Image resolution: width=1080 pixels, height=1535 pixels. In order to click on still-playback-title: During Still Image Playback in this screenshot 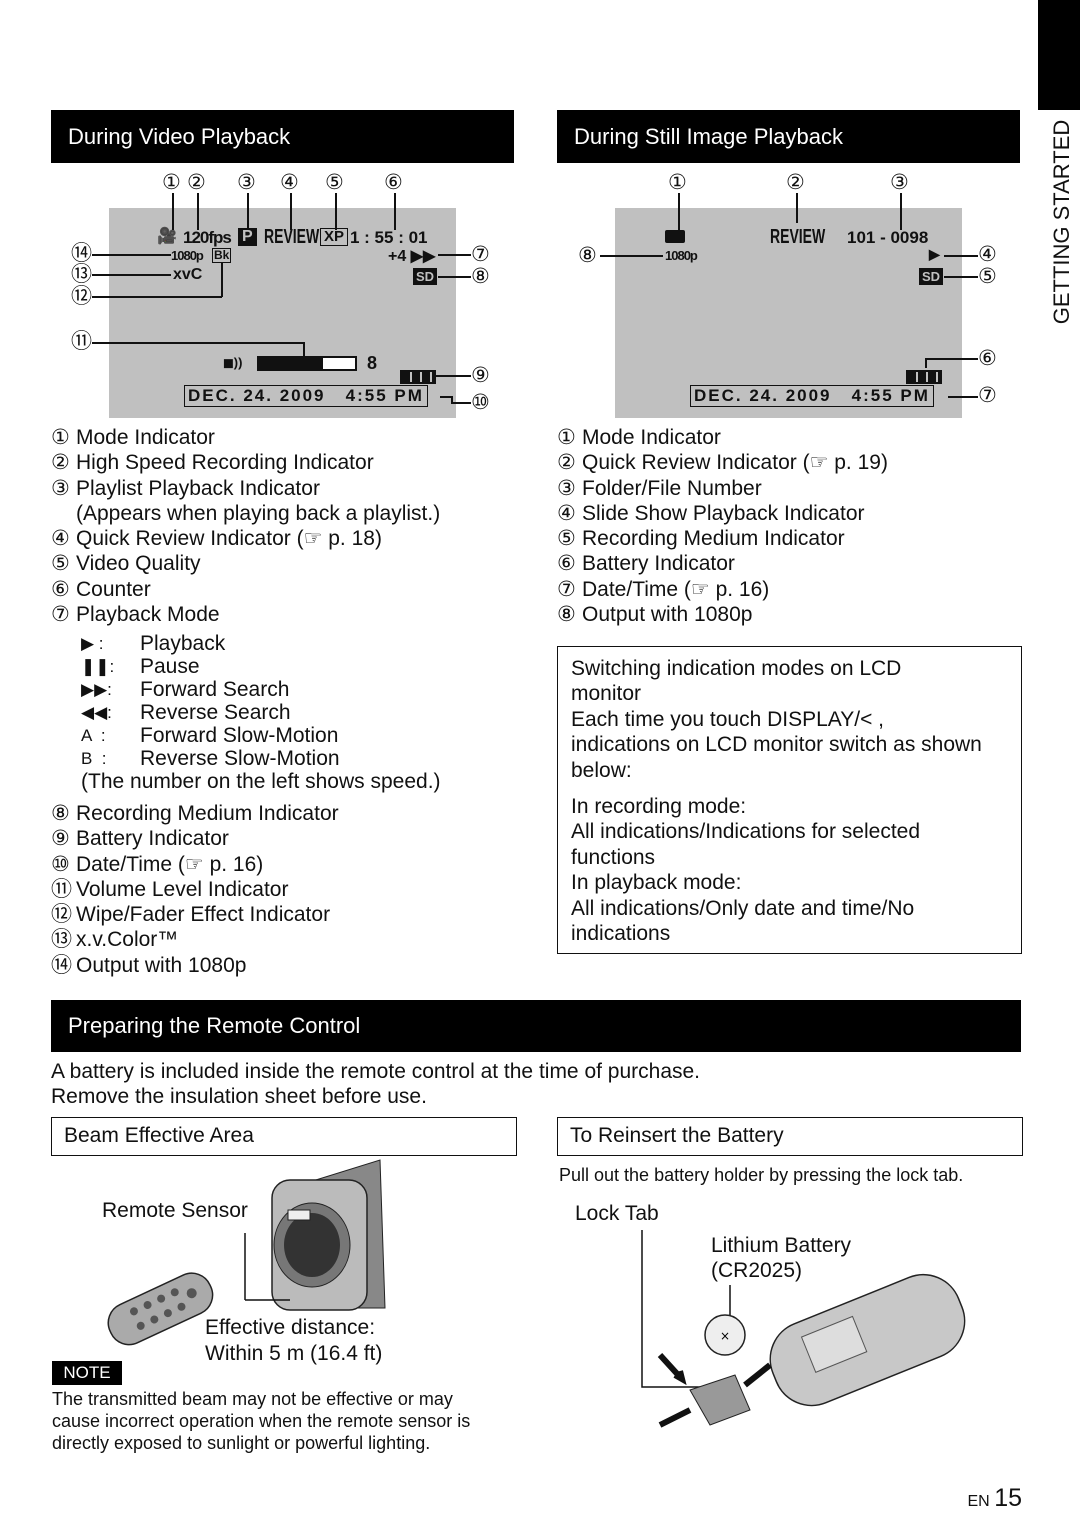, I will do `click(709, 136)`.